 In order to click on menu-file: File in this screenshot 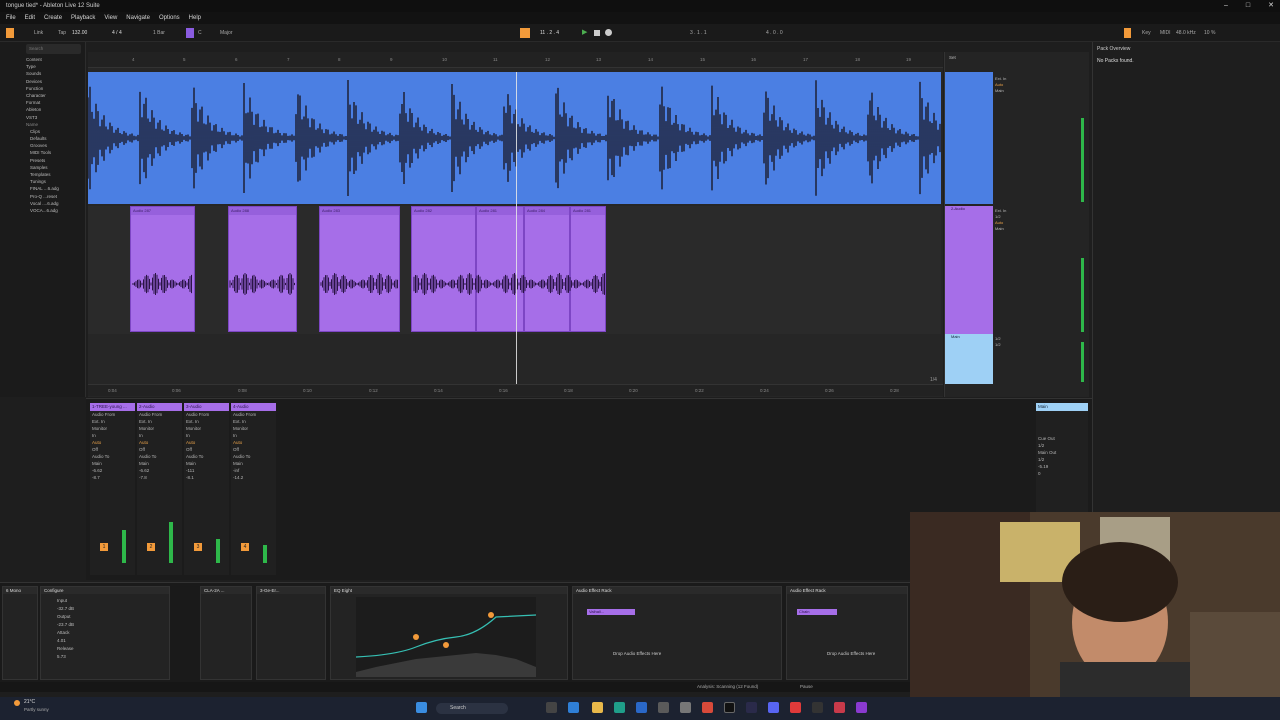, I will do `click(11, 18)`.